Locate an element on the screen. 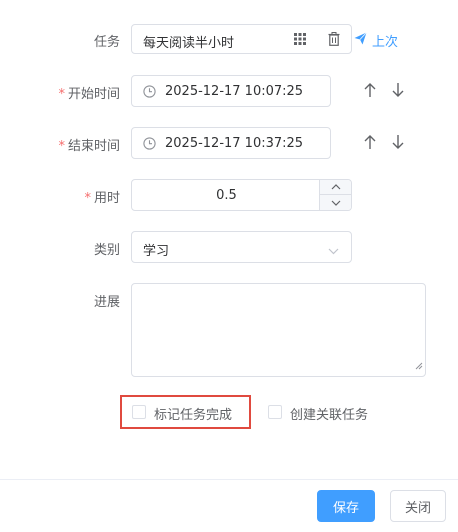 Image resolution: width=458 pixels, height=532 pixels. last-button: 上次 is located at coordinates (376, 40).